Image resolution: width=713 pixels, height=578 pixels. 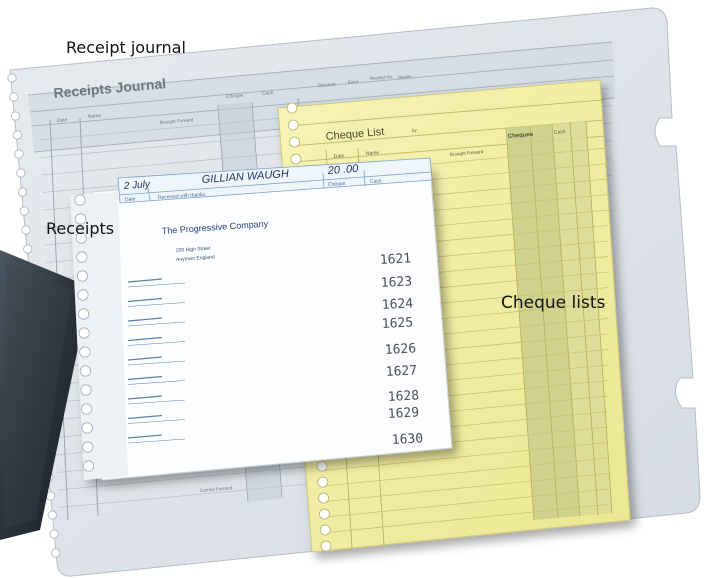 I want to click on receipt-number: 1627, so click(x=401, y=371).